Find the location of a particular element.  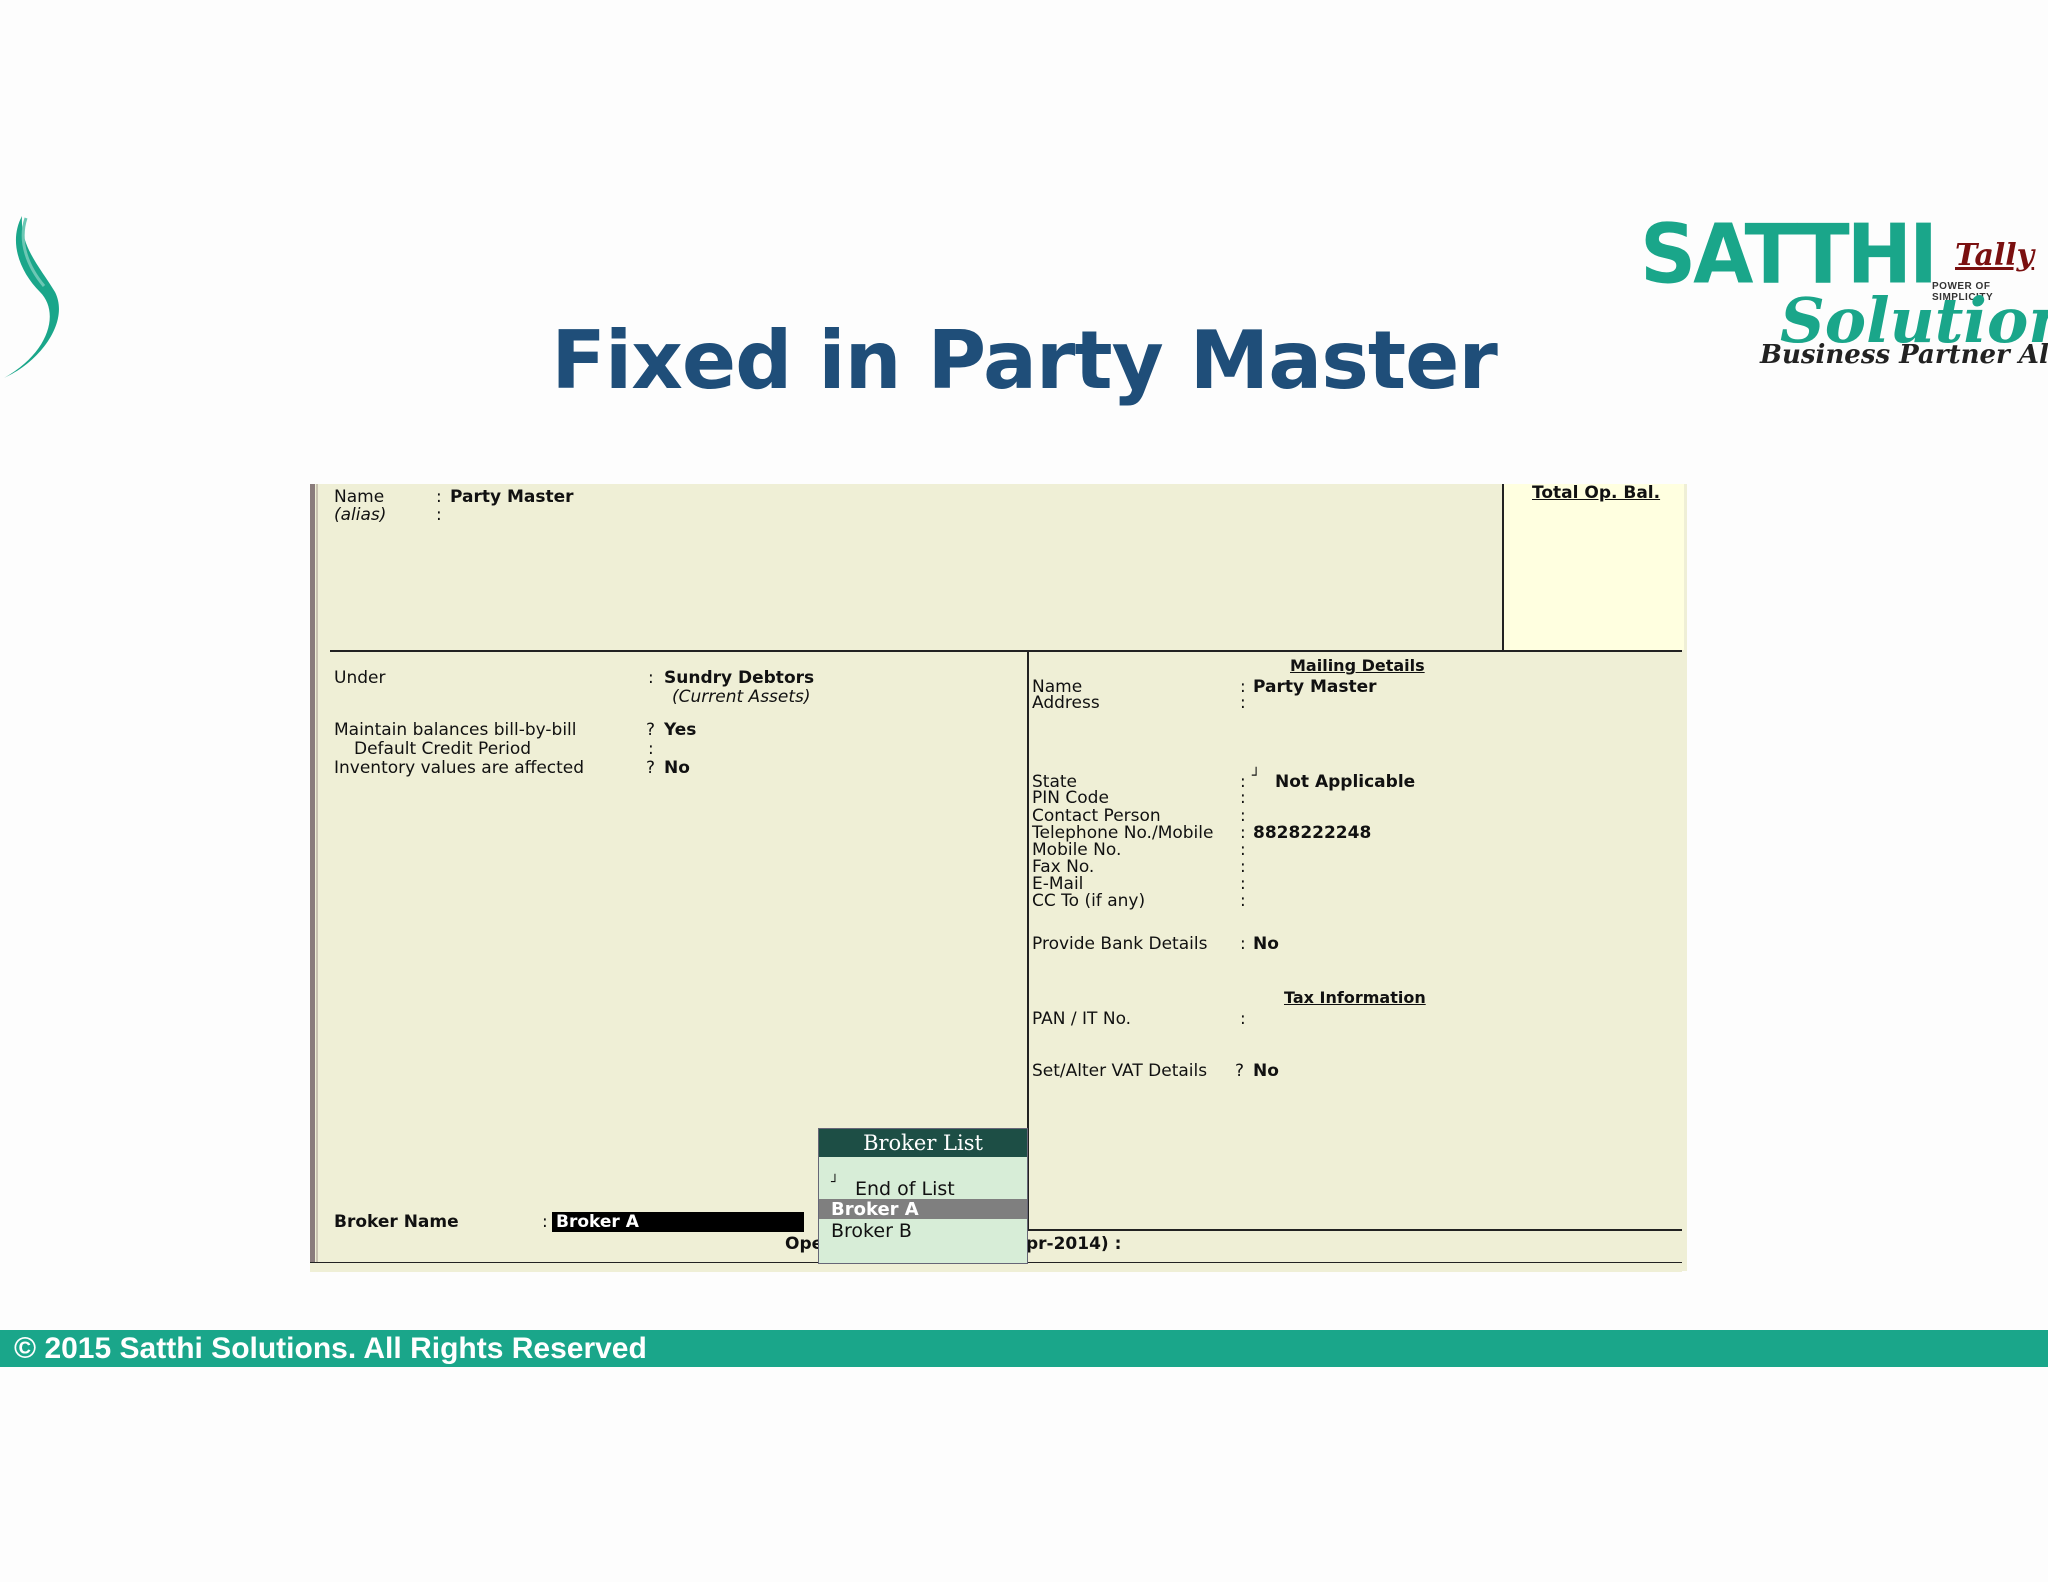

pan-label: PAN / IT No. is located at coordinates (1082, 1019).